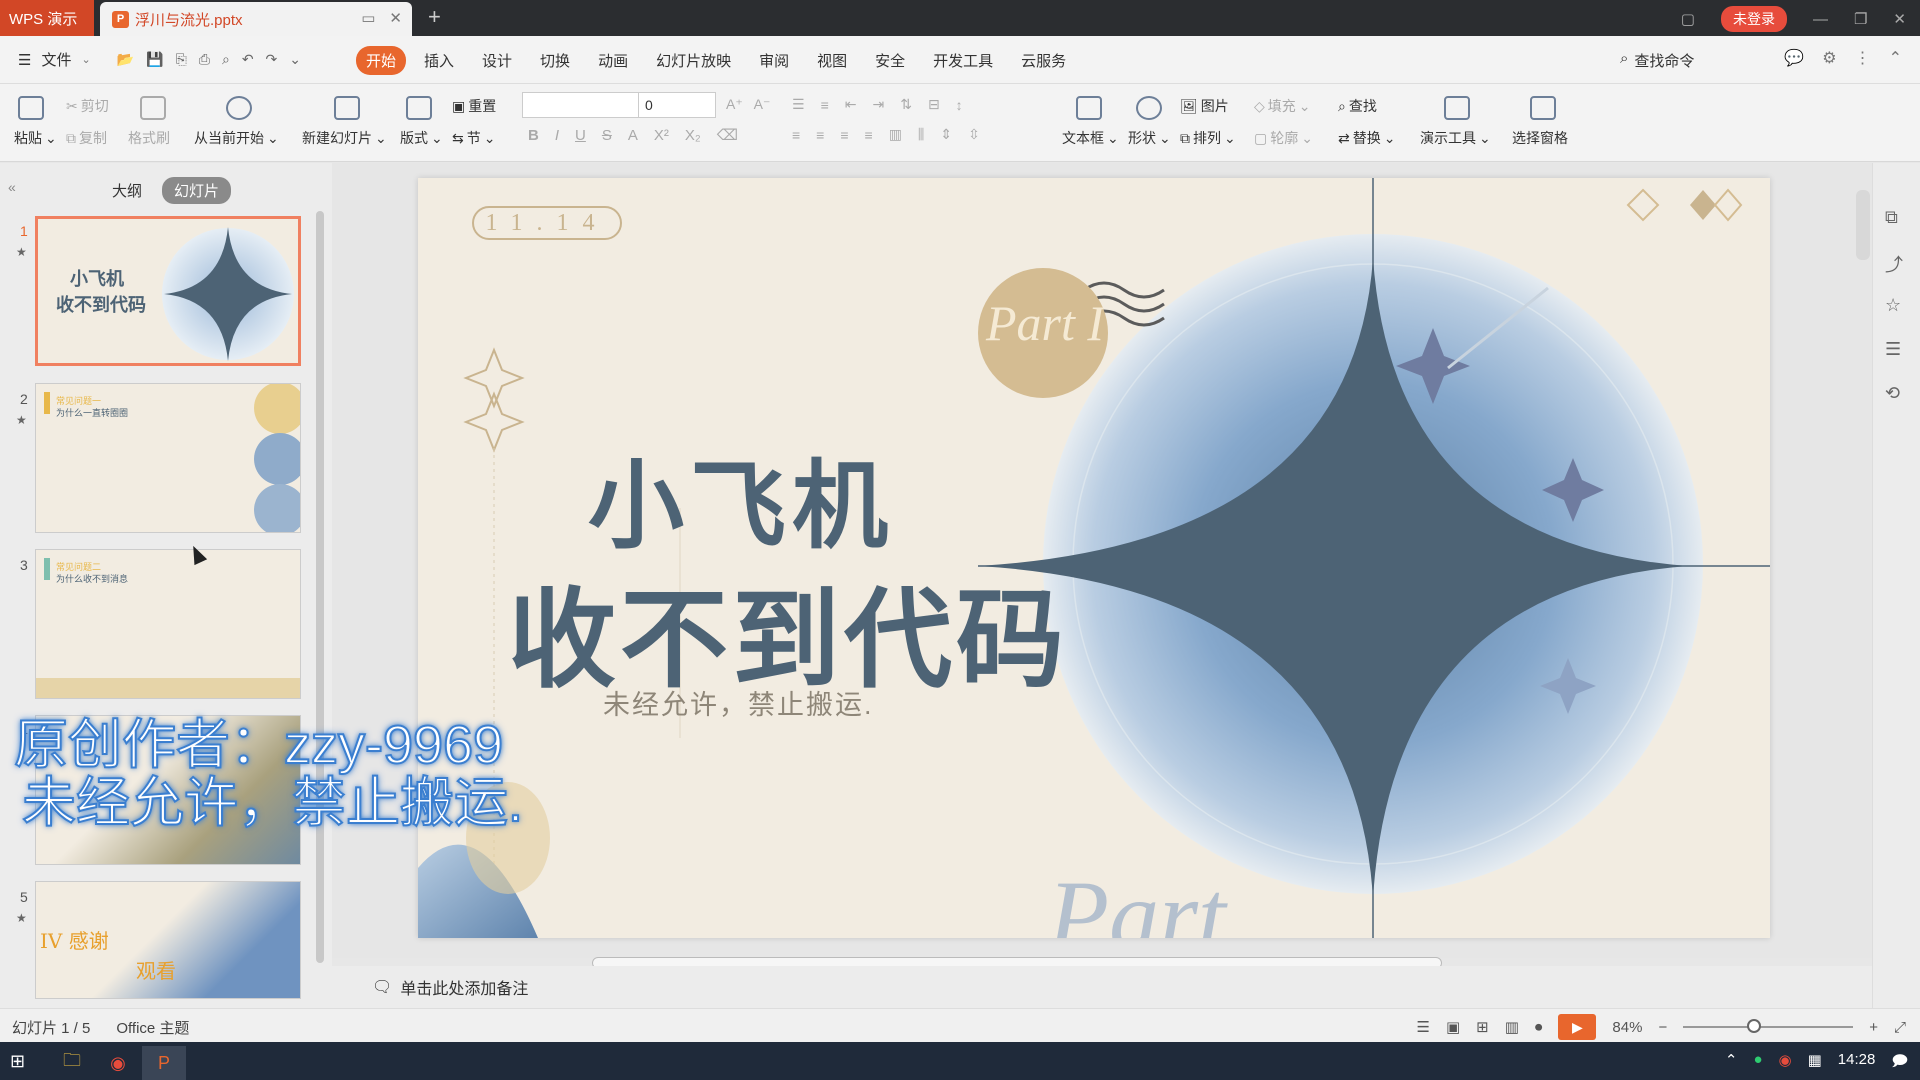 This screenshot has height=1080, width=1920. What do you see at coordinates (825, 105) in the screenshot?
I see `numbering-icon: ≡` at bounding box center [825, 105].